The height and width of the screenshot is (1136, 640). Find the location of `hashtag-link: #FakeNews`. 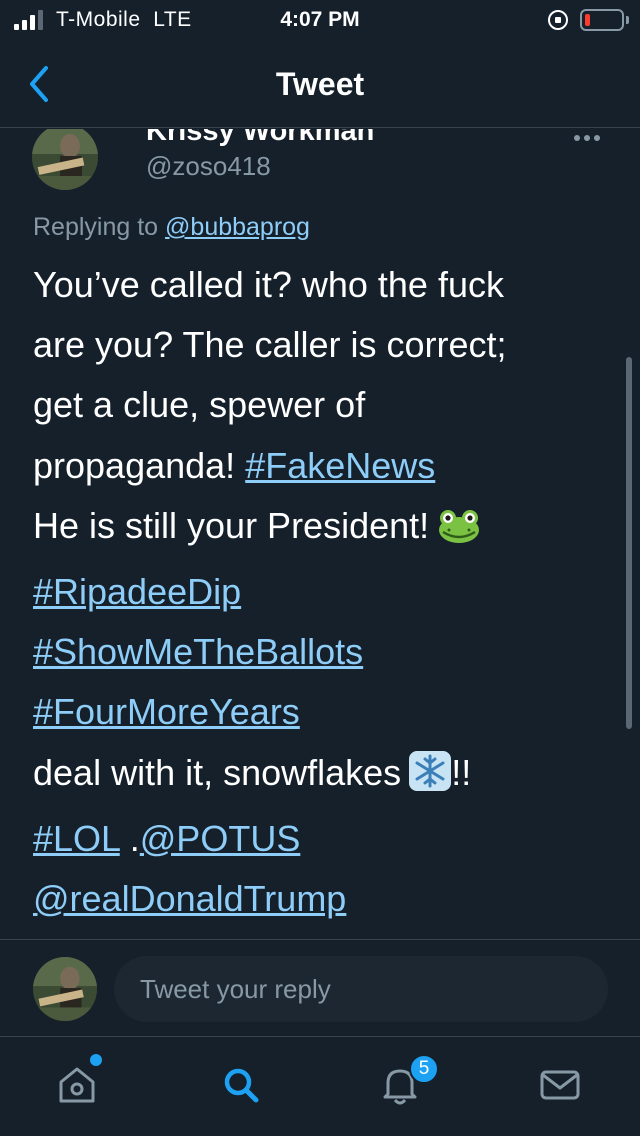

hashtag-link: #FakeNews is located at coordinates (340, 465).